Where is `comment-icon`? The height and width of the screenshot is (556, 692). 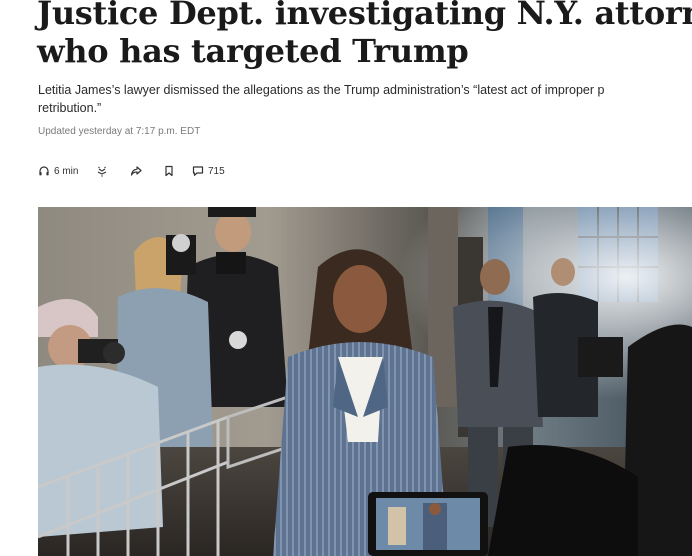 comment-icon is located at coordinates (198, 171).